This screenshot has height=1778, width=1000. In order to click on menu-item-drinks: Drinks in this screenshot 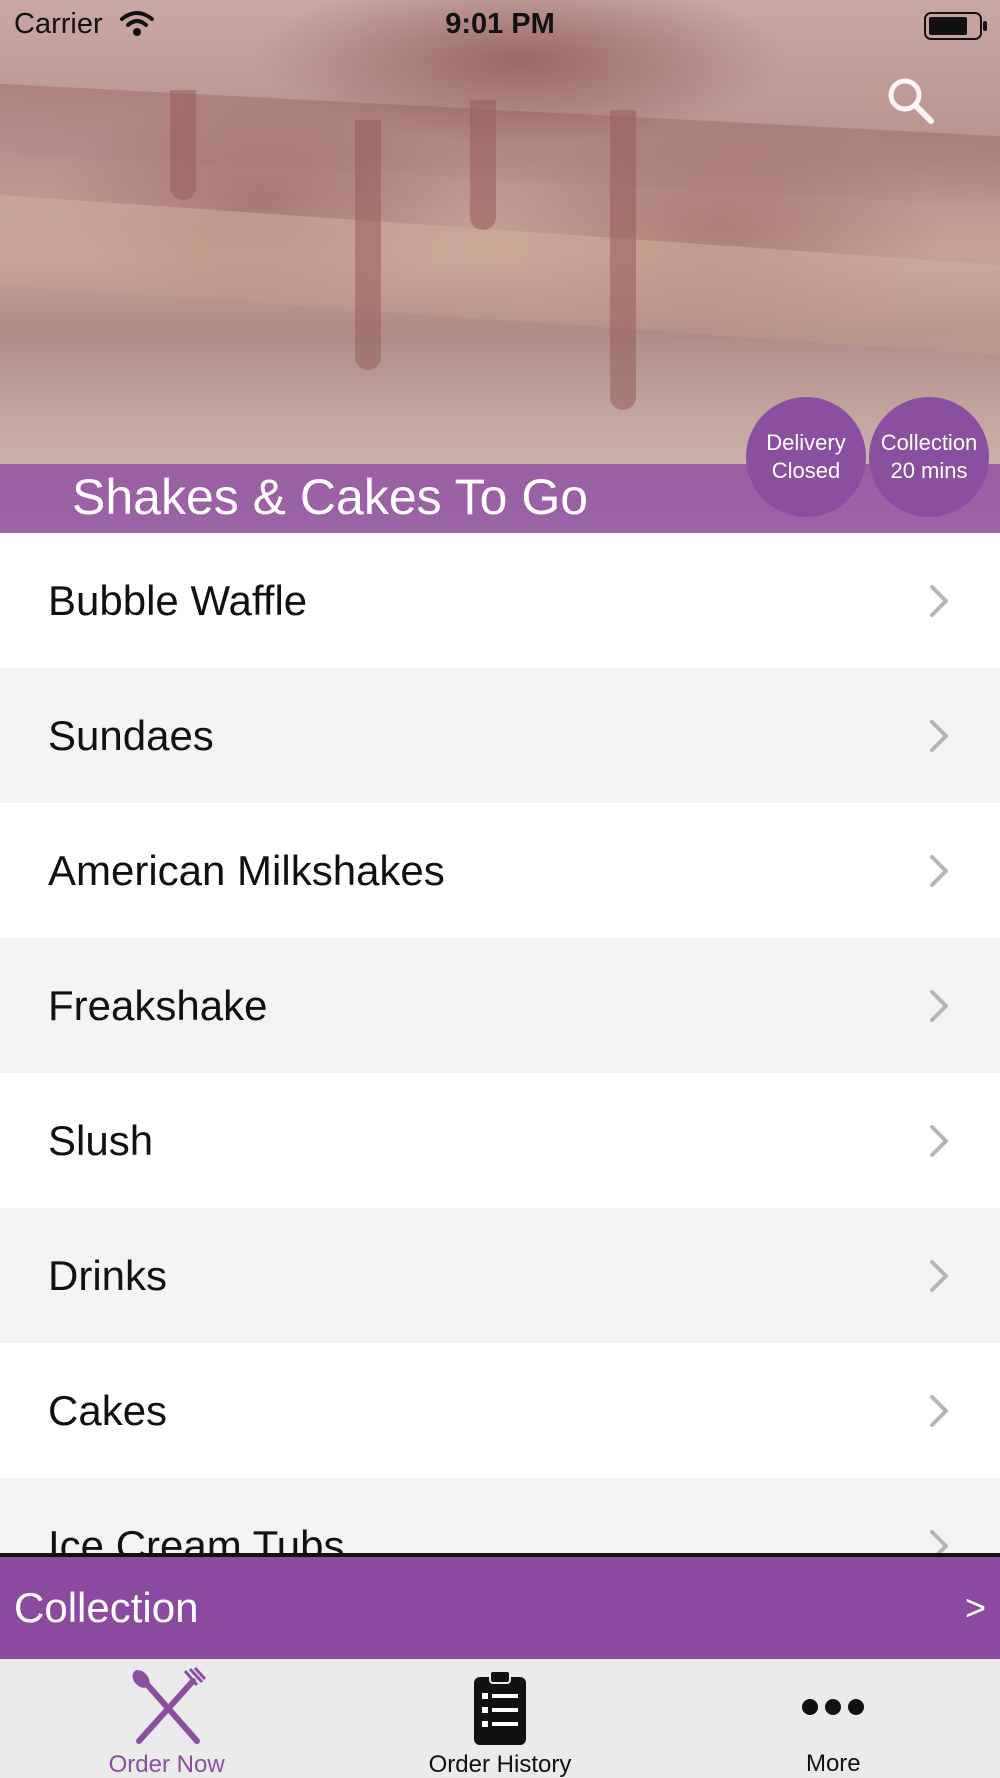, I will do `click(500, 1275)`.